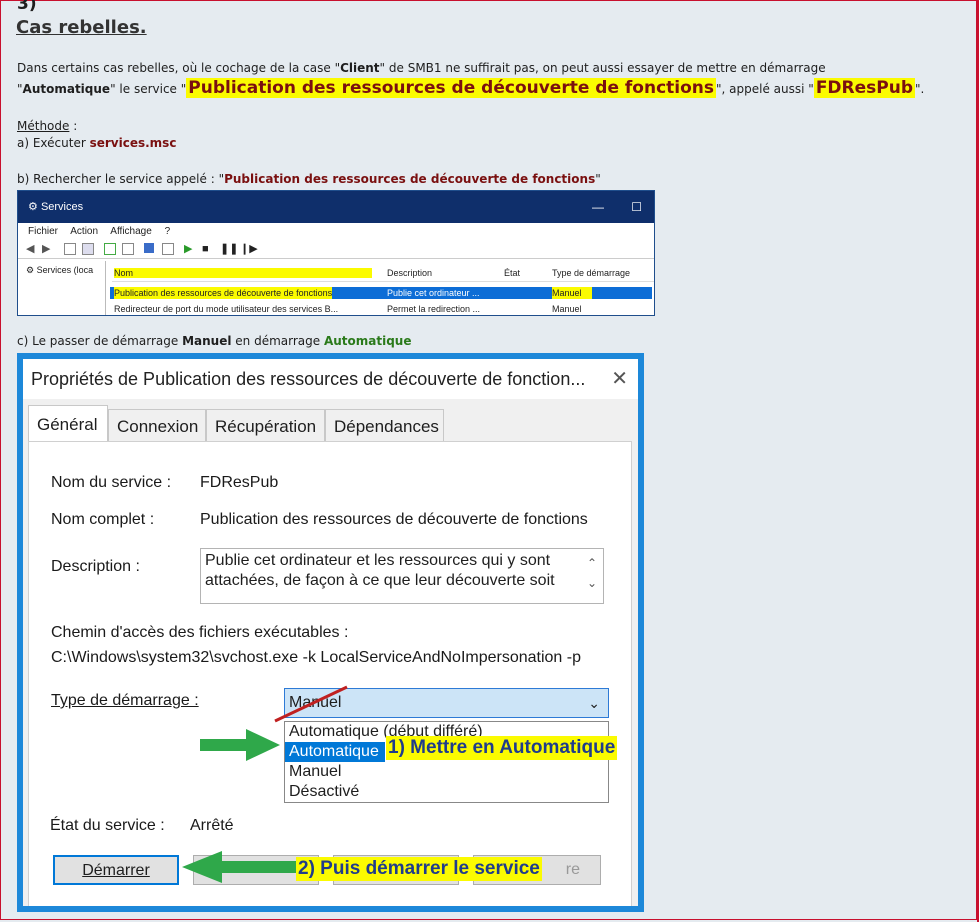  I want to click on description-label: Description :, so click(95, 566).